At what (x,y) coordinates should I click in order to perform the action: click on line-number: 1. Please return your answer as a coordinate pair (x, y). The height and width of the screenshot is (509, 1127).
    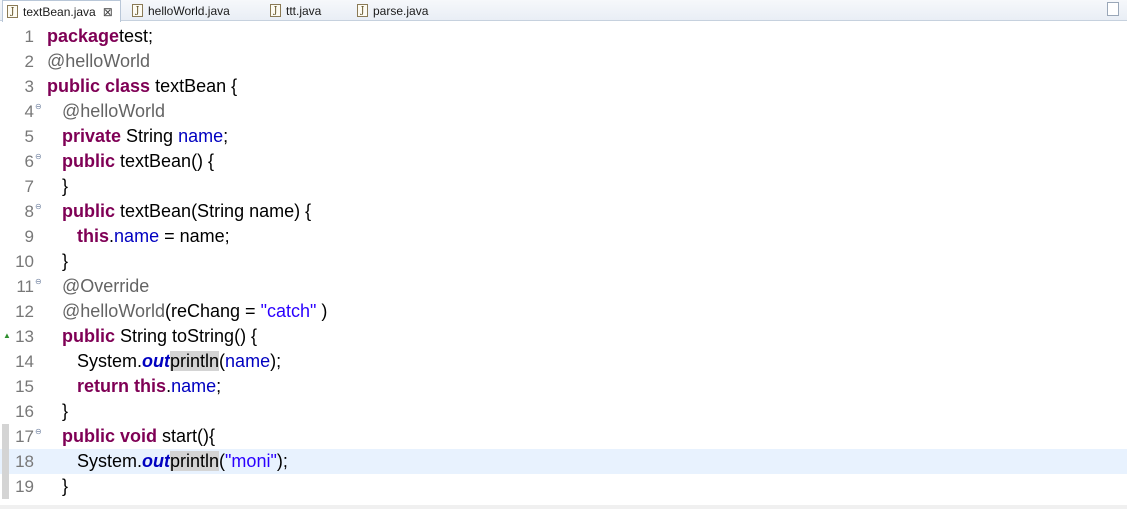
    Looking at the image, I should click on (29, 36).